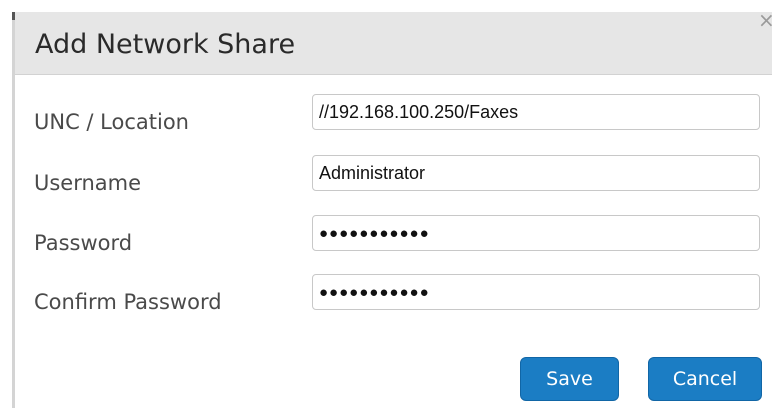  I want to click on dialog-title: Add Network Share, so click(165, 44).